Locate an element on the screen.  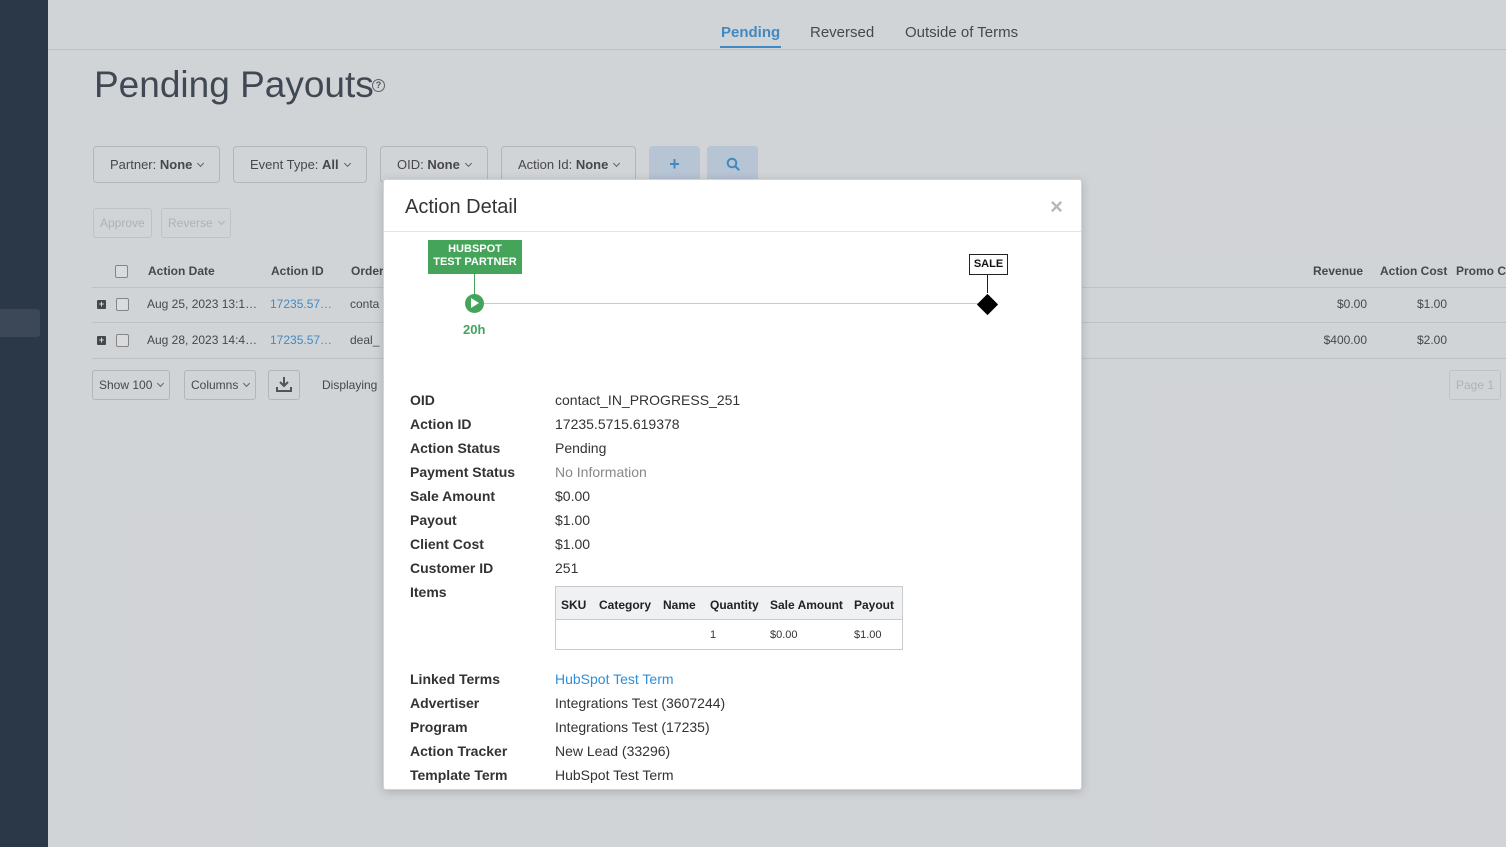
action-id-filter-value: None is located at coordinates (592, 164).